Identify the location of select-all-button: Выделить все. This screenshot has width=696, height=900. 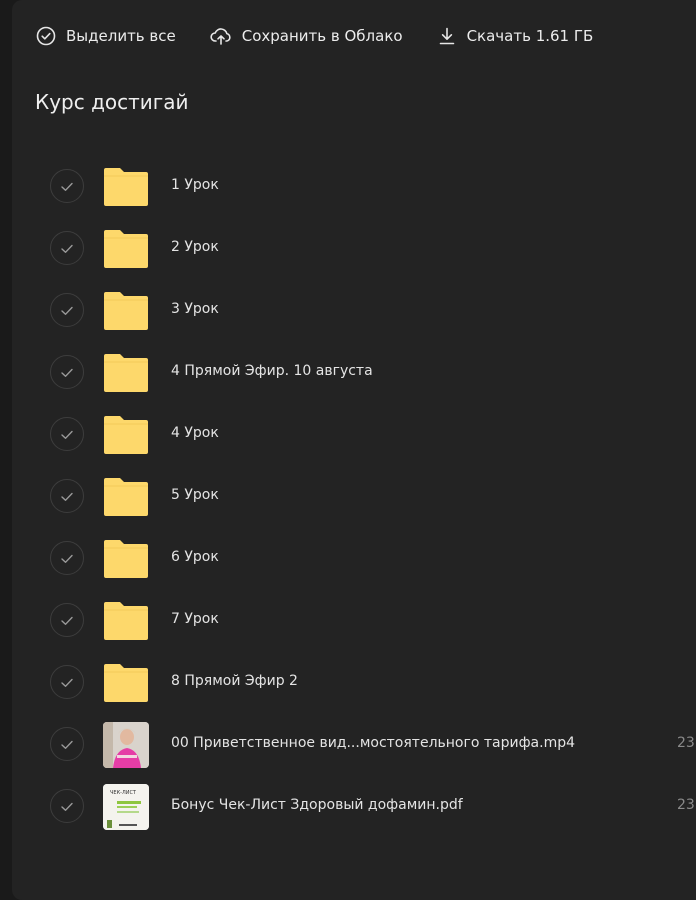
(106, 36).